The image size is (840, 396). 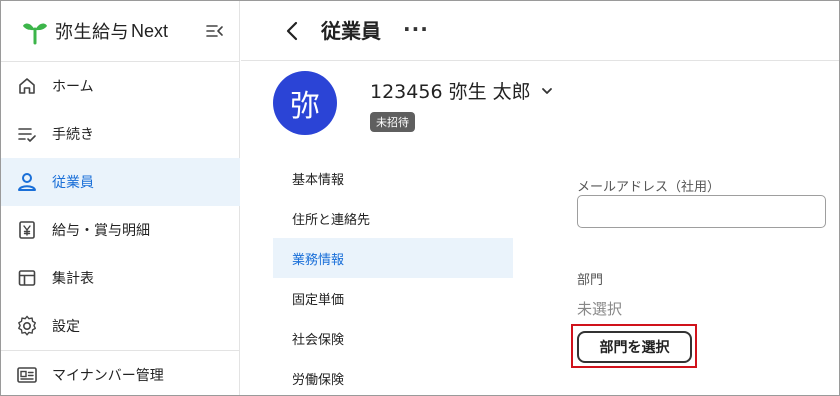 What do you see at coordinates (73, 135) in the screenshot?
I see `sidebar-item-label: 手続き` at bounding box center [73, 135].